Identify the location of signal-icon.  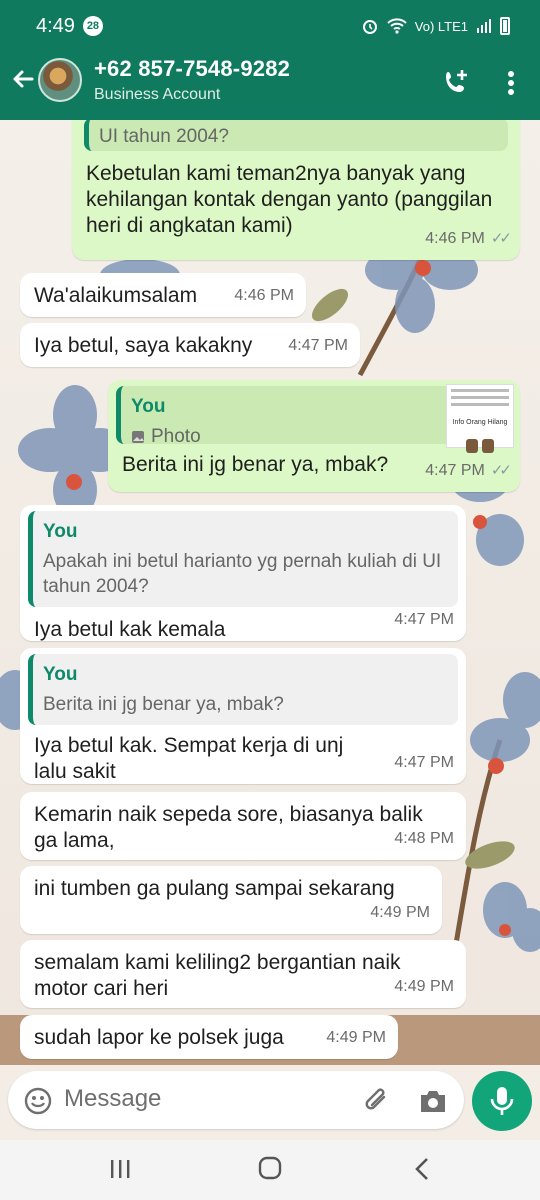
(484, 26).